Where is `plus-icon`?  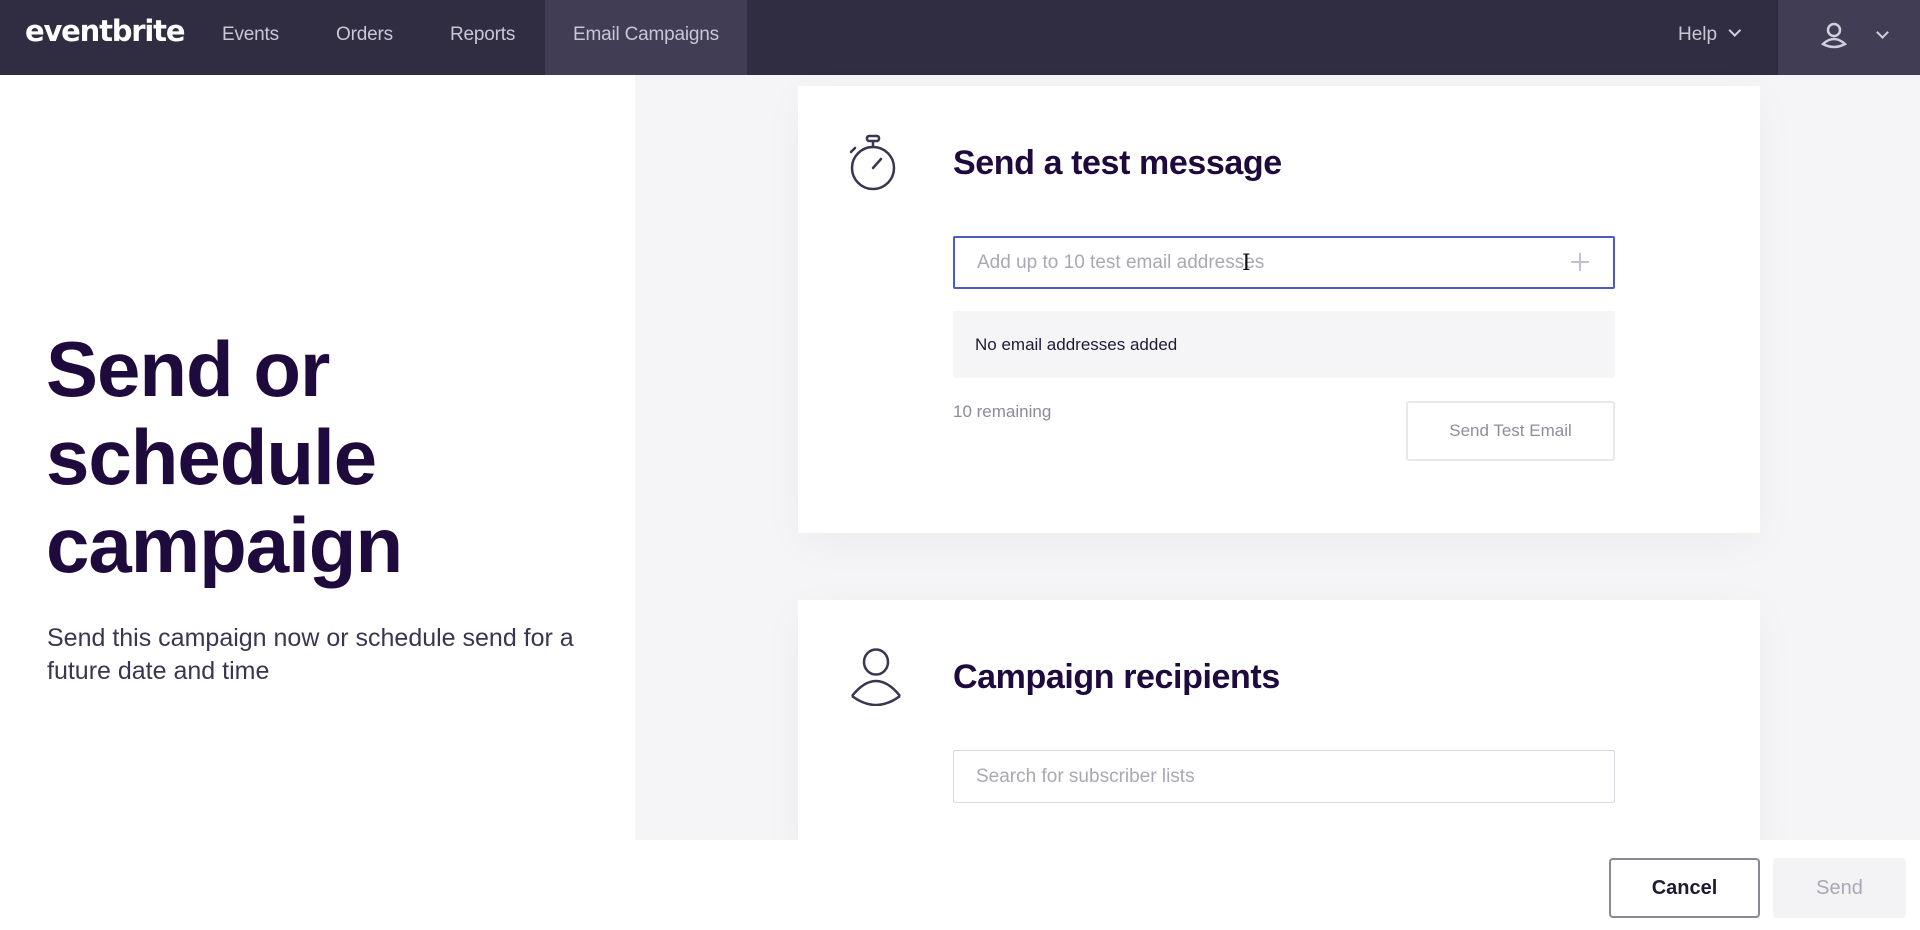 plus-icon is located at coordinates (1580, 262).